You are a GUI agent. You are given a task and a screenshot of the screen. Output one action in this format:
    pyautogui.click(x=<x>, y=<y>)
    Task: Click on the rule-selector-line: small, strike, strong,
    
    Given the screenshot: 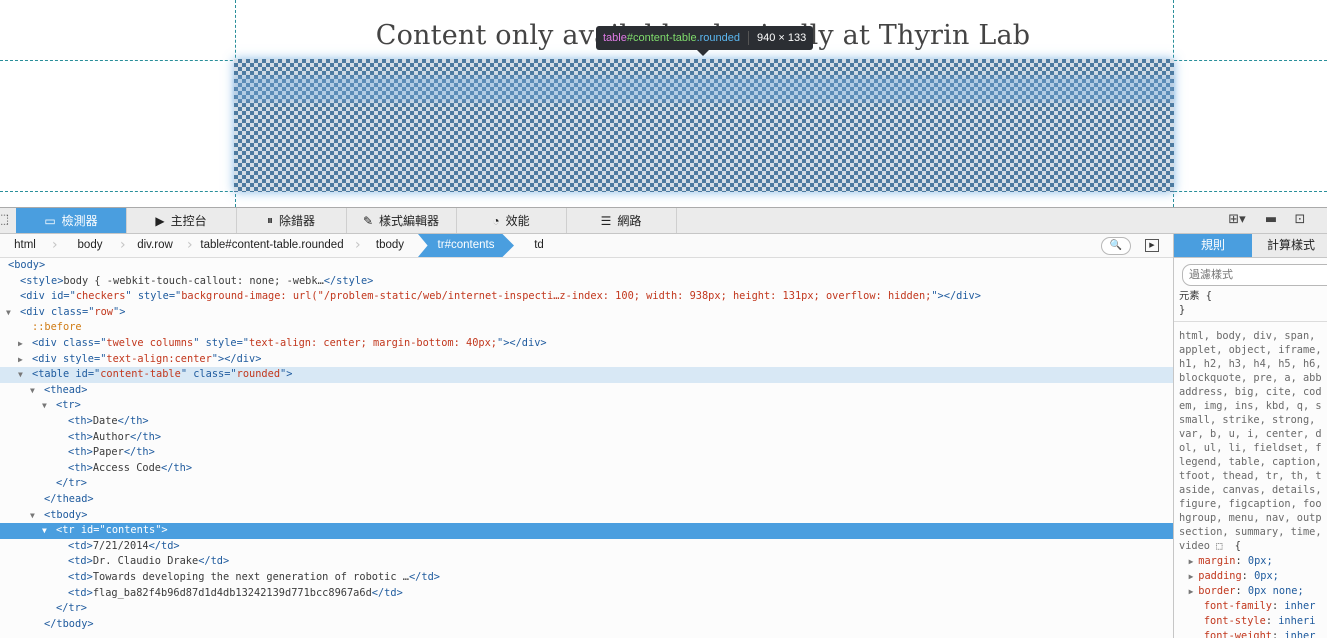 What is the action you would take?
    pyautogui.click(x=1253, y=420)
    